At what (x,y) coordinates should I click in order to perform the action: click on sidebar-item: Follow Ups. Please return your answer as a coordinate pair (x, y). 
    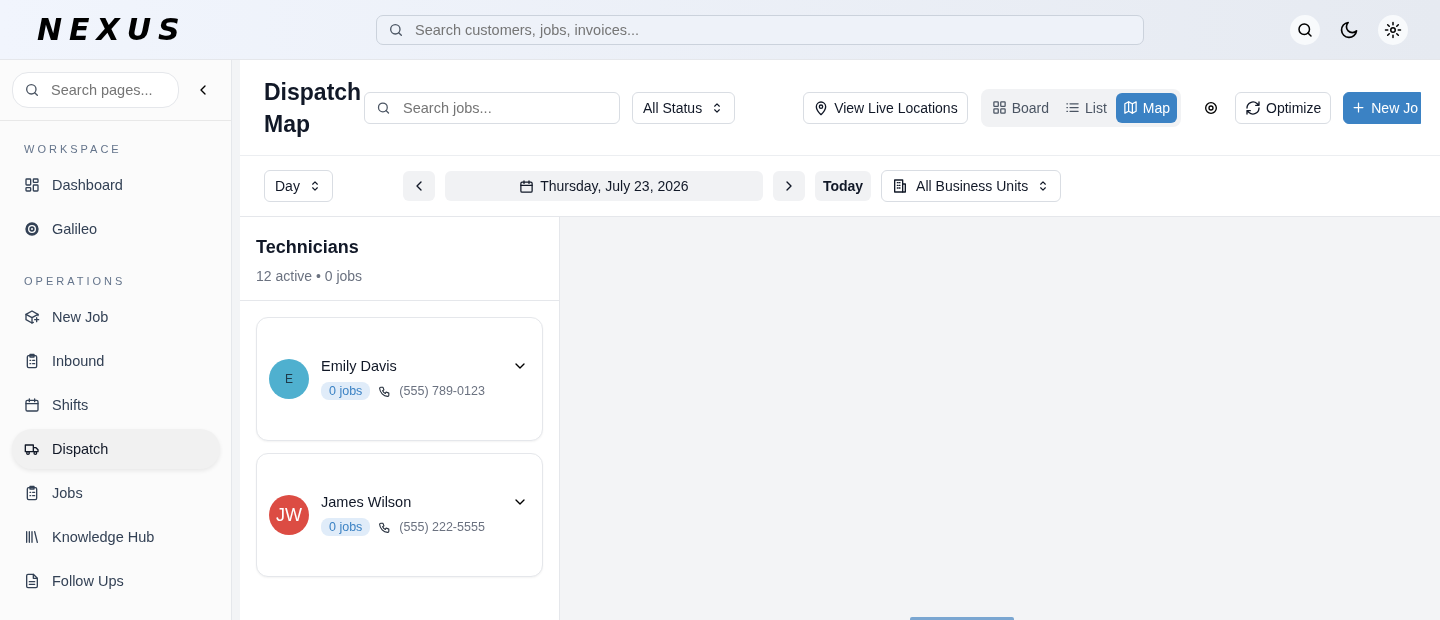
    Looking at the image, I should click on (116, 581).